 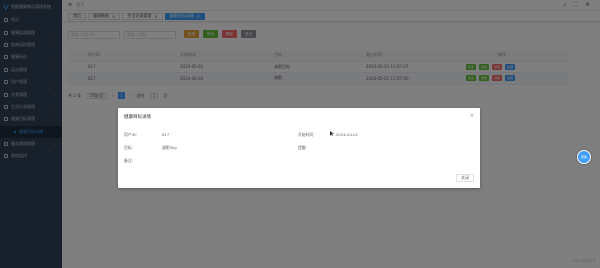 I want to click on goal-label: 目标：, so click(x=130, y=147).